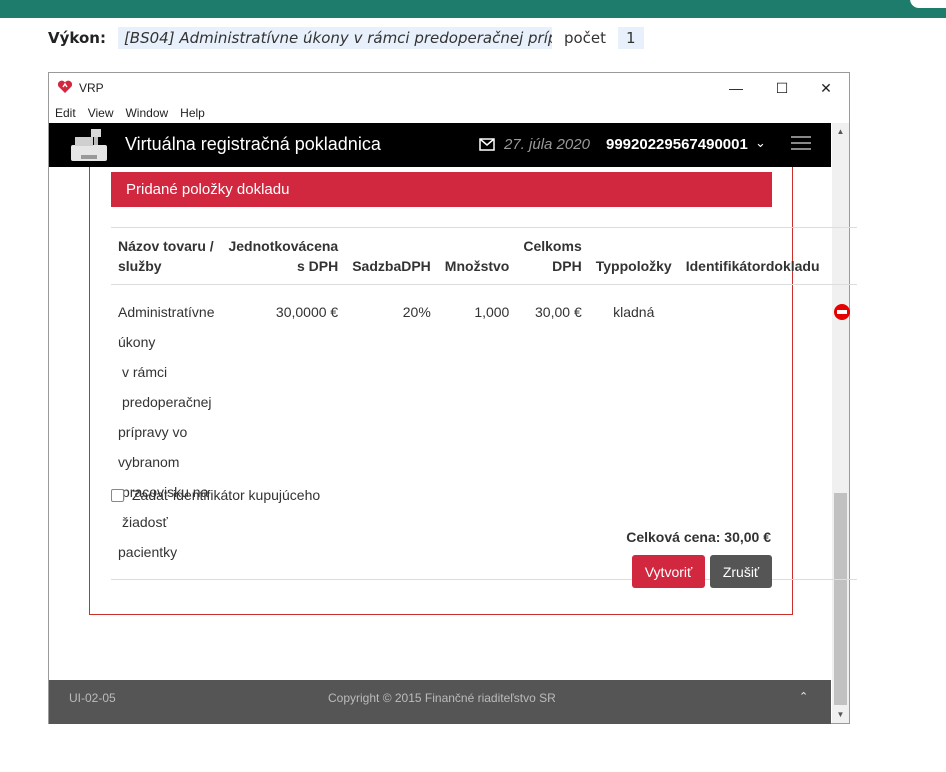  Describe the element at coordinates (441, 189) in the screenshot. I see `panel-heading: Pridané položky dokladu` at that location.